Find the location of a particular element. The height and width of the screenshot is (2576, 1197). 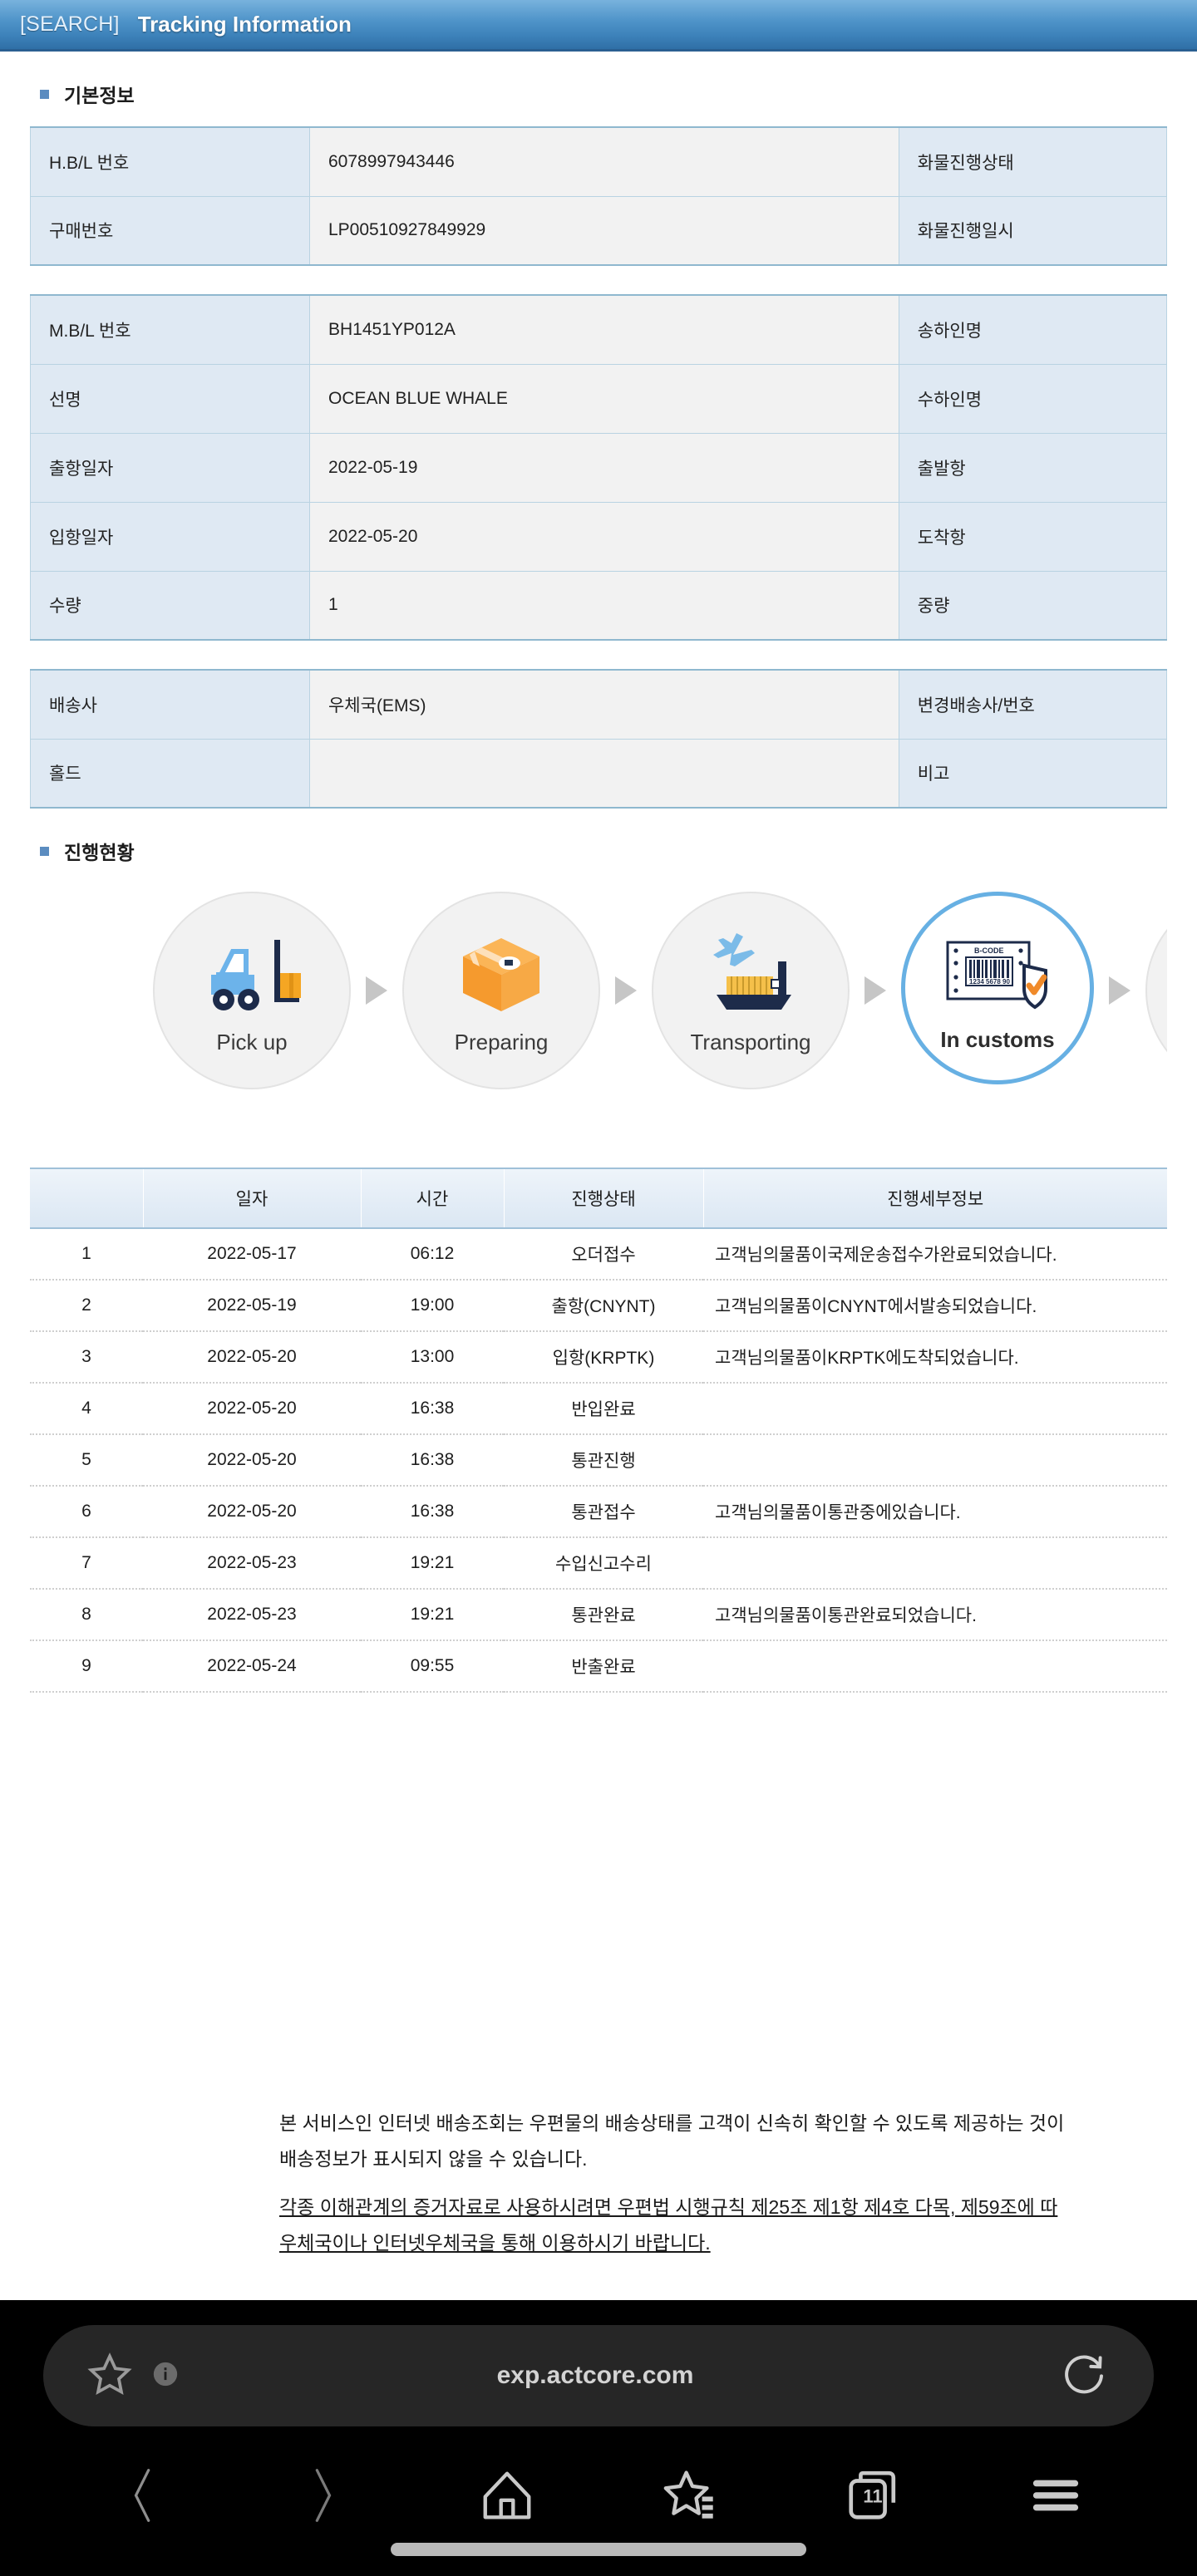

field-label: 출항일자 is located at coordinates (170, 468).